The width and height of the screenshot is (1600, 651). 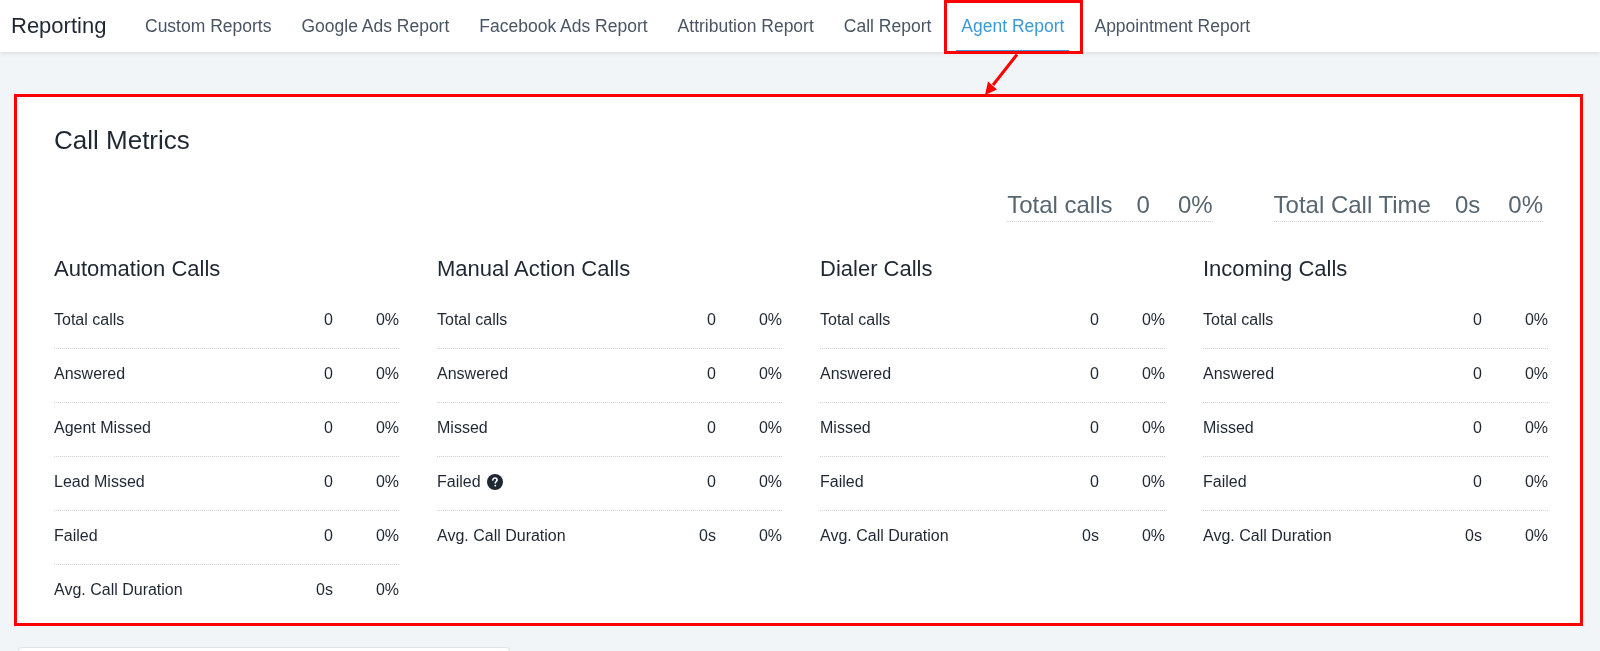 What do you see at coordinates (563, 26) in the screenshot?
I see `report-tab: Facebook Ads Report` at bounding box center [563, 26].